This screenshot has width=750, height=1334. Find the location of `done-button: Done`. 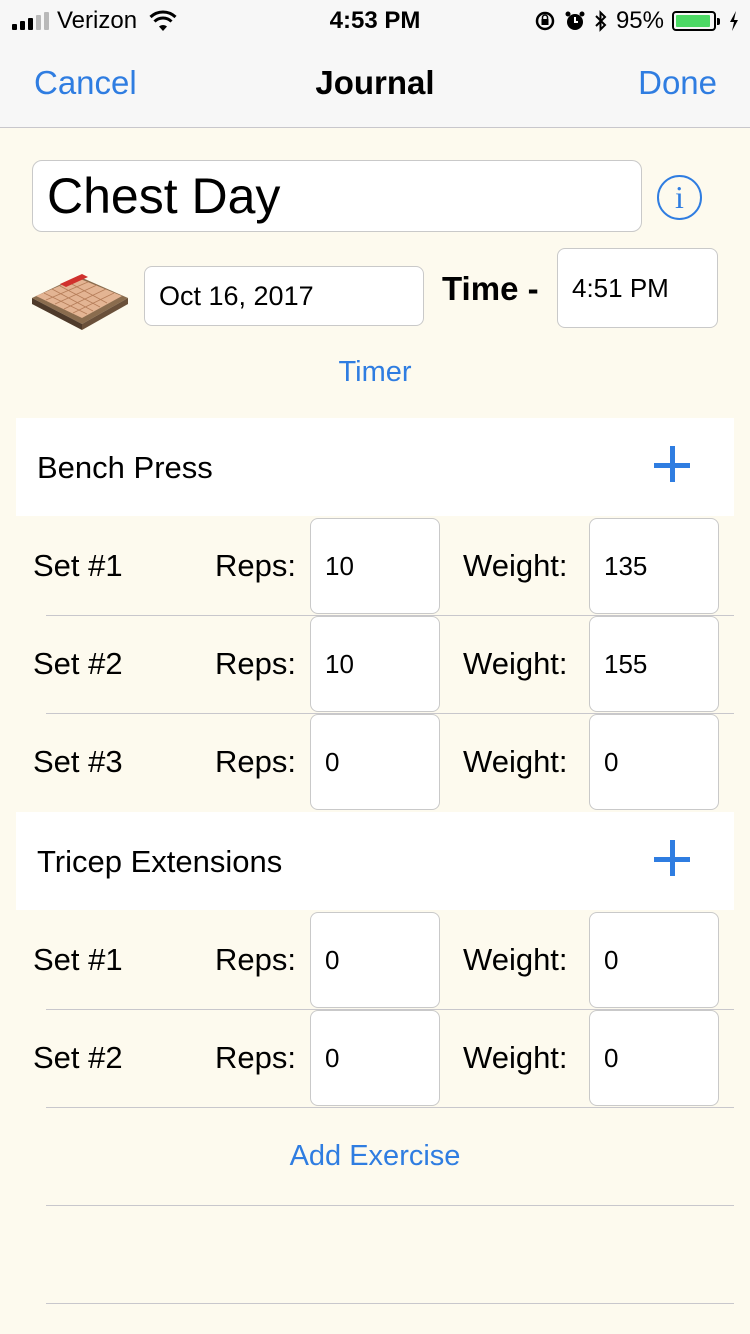

done-button: Done is located at coordinates (677, 83).